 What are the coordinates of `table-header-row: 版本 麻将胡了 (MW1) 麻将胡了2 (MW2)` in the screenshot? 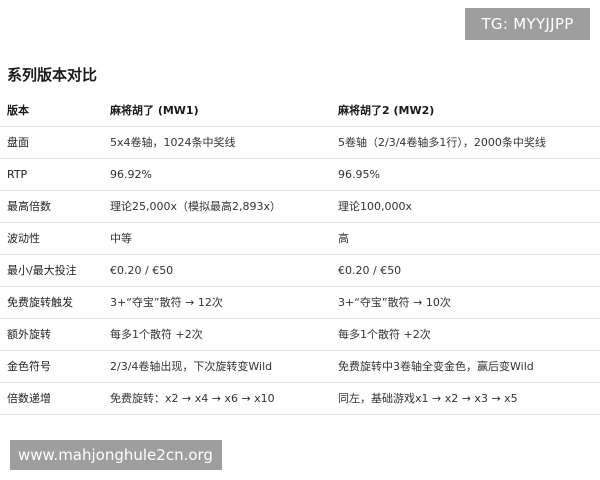 It's located at (300, 110).